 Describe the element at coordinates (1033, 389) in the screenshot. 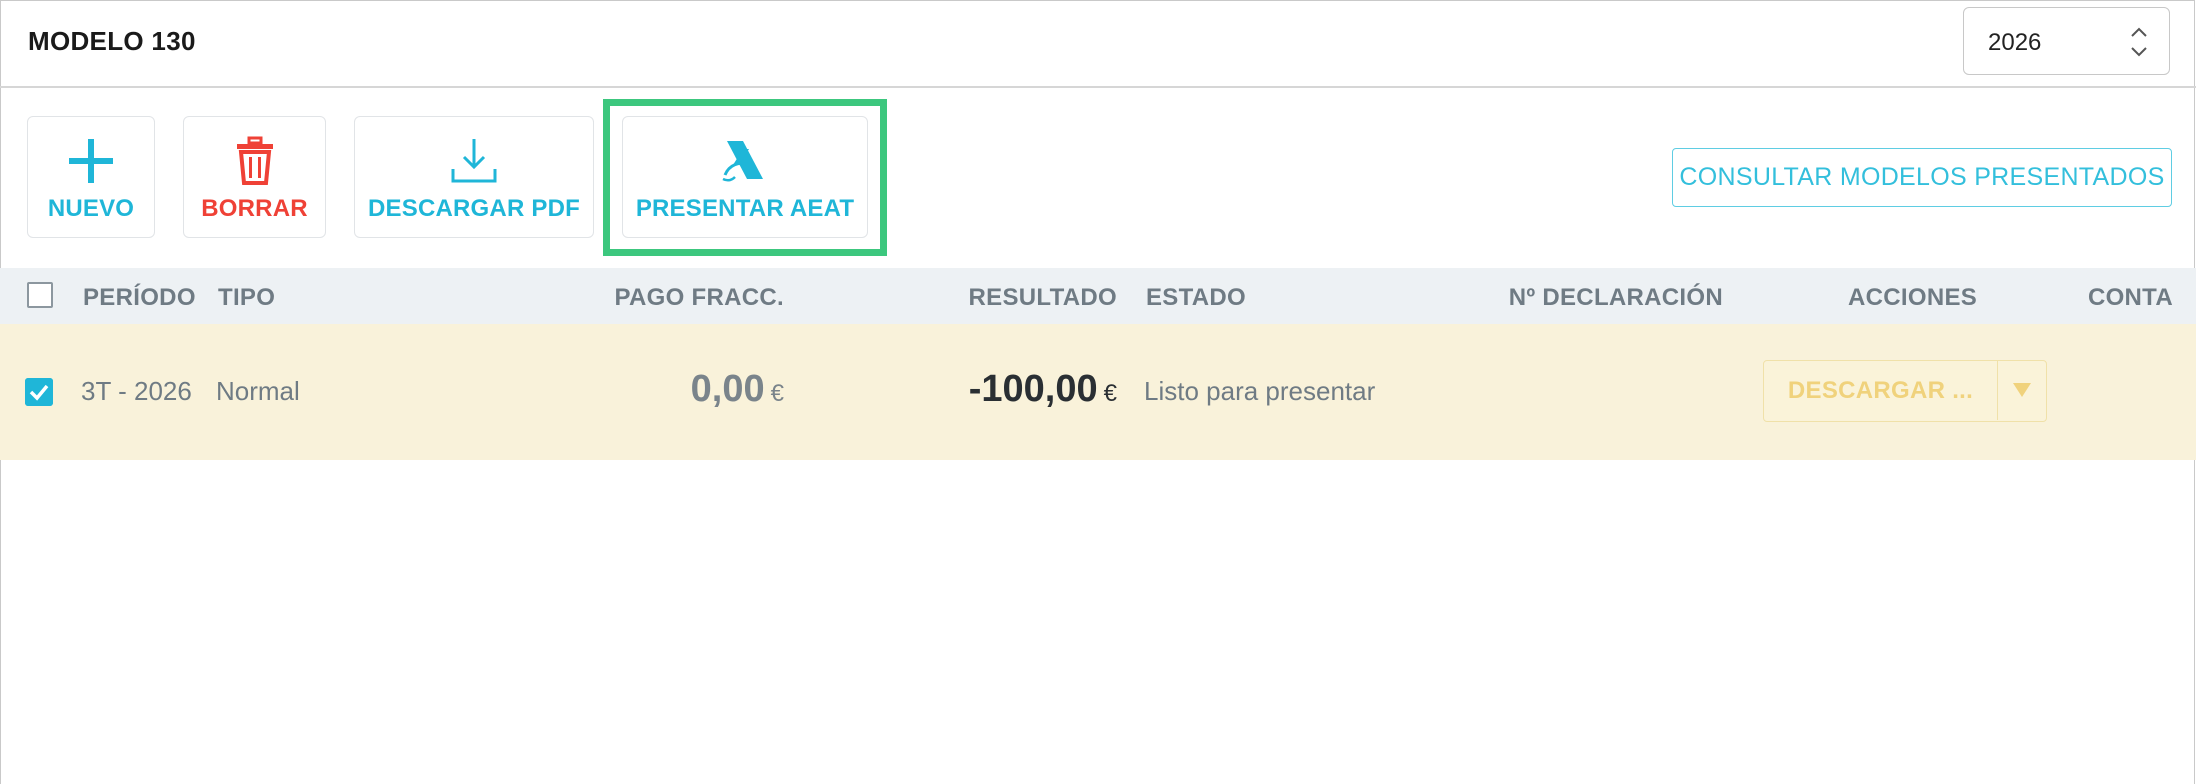

I see `resultado-value: -100,00` at that location.